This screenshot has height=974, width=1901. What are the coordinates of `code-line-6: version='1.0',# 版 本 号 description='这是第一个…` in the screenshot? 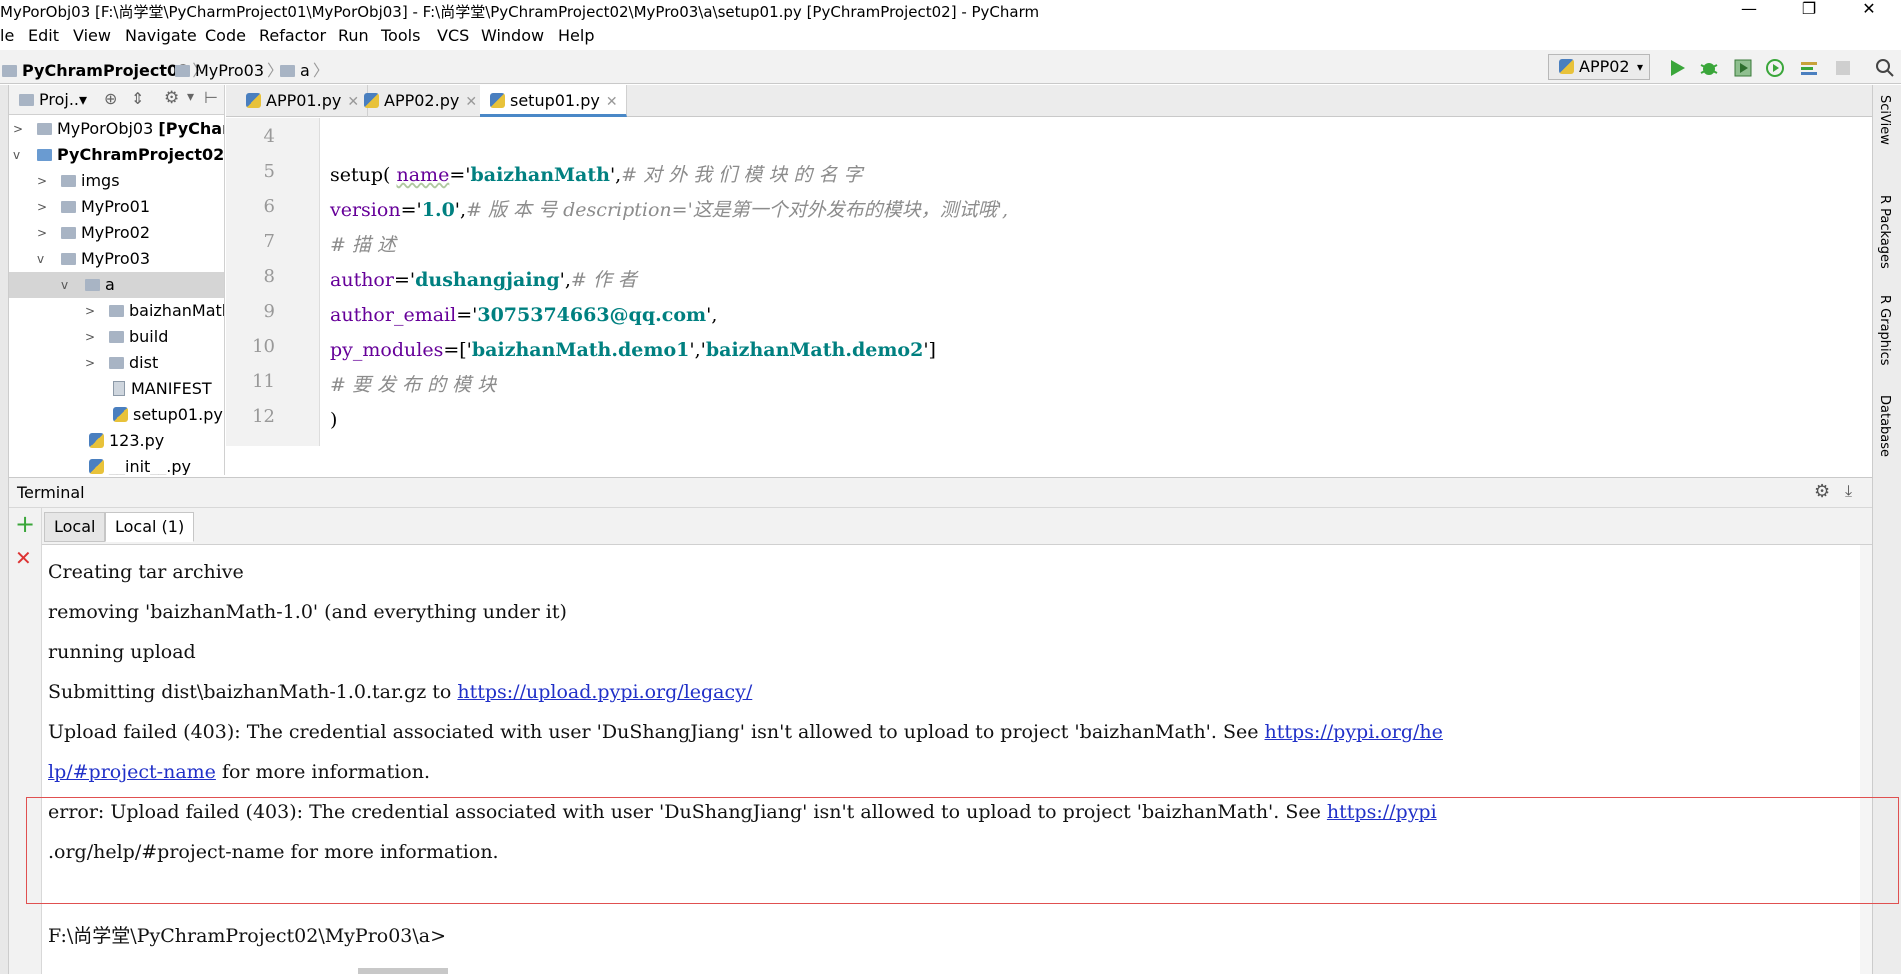 It's located at (669, 210).